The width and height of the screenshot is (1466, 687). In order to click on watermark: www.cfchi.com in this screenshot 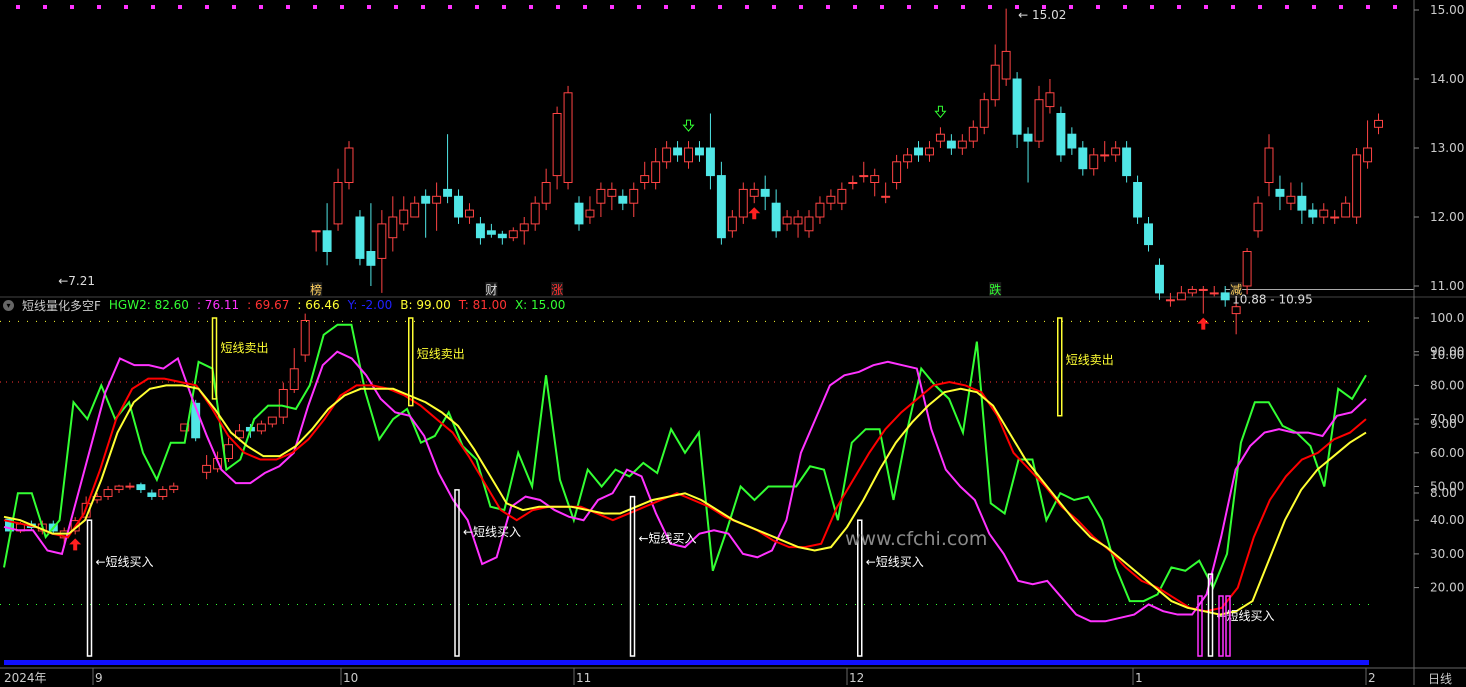, I will do `click(916, 539)`.